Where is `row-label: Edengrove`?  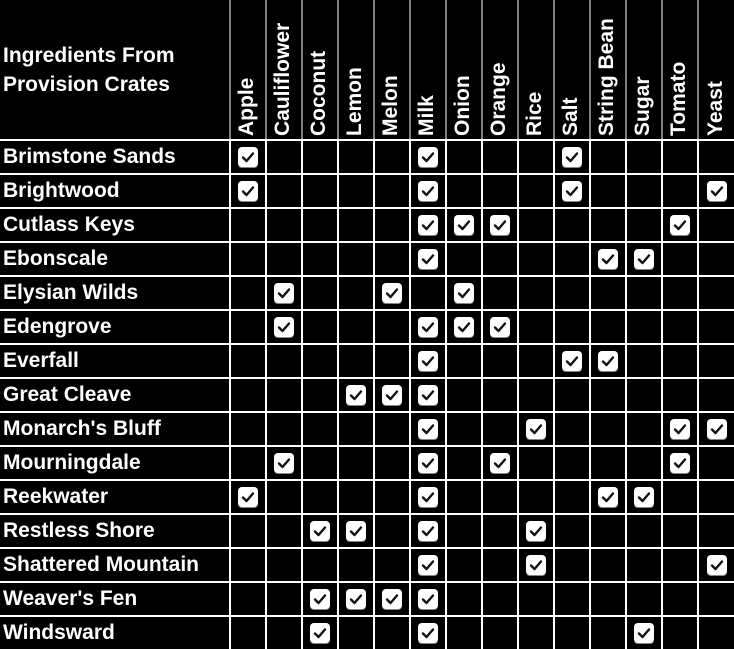 row-label: Edengrove is located at coordinates (115, 327).